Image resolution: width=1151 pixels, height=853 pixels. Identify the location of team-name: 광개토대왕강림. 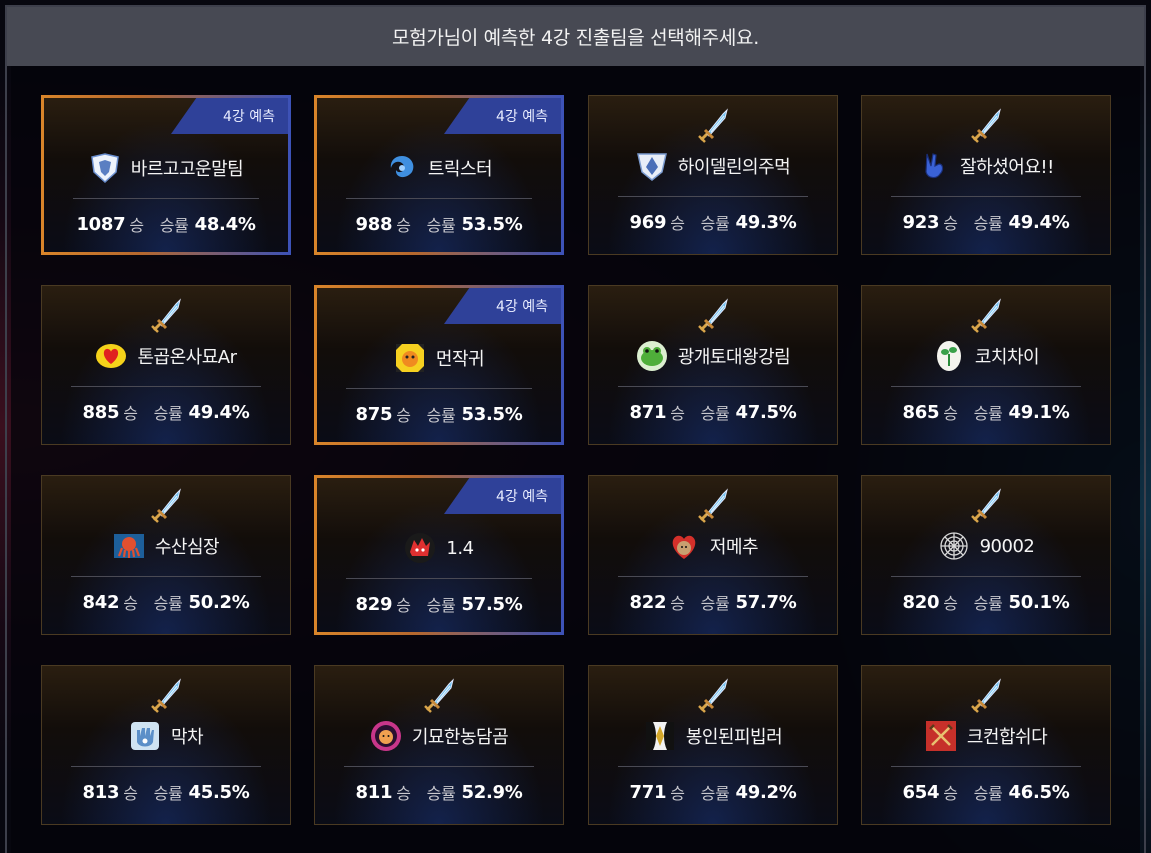
(734, 357).